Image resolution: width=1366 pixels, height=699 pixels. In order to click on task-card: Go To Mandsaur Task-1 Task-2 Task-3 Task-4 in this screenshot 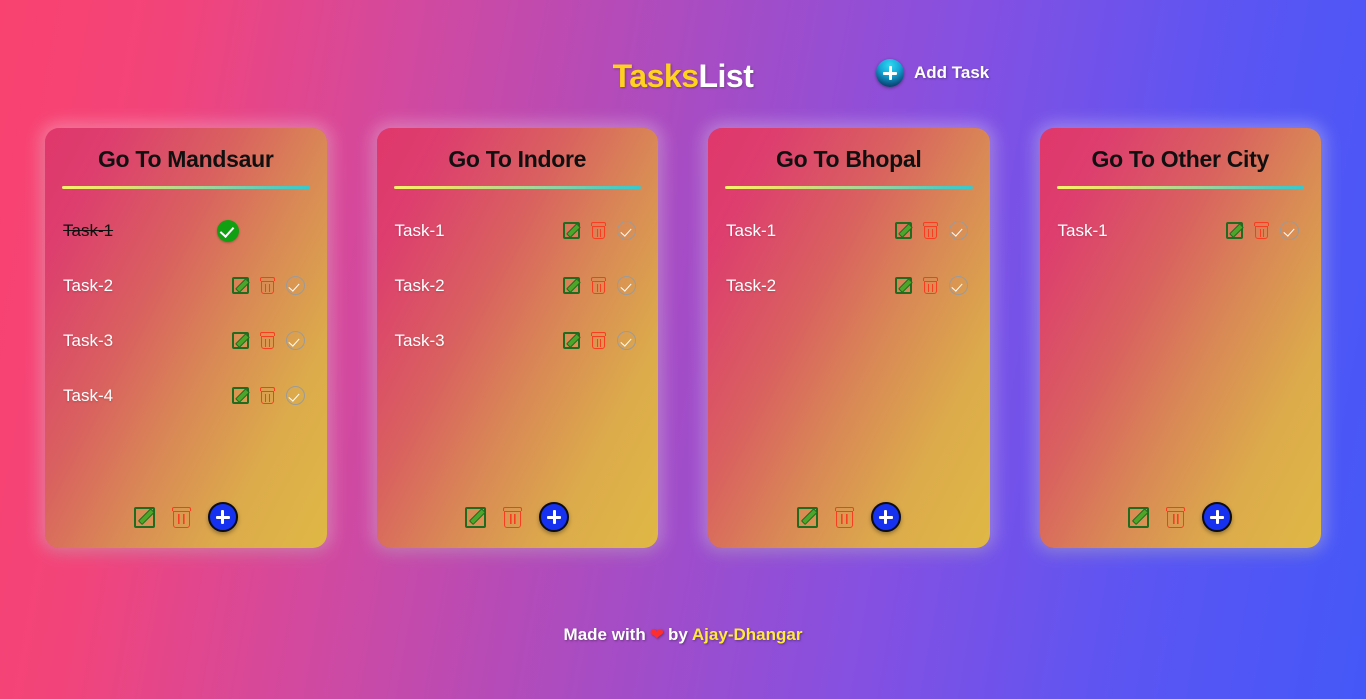, I will do `click(186, 338)`.